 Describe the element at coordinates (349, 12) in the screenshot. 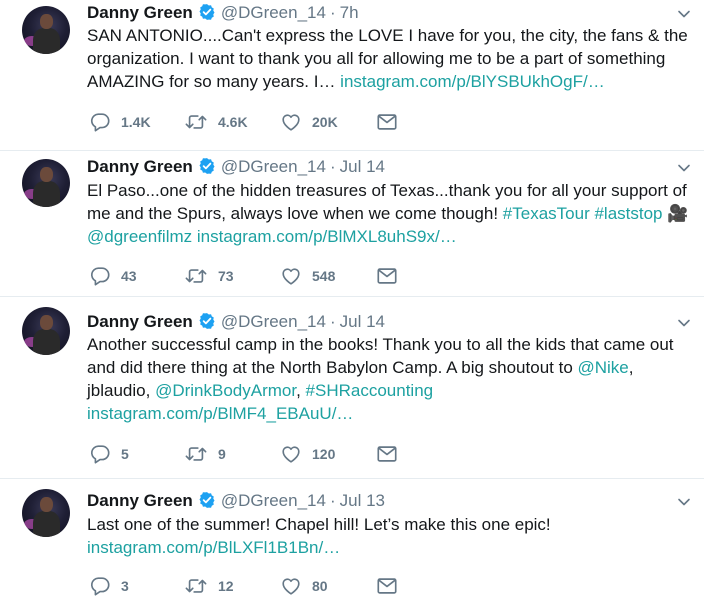

I see `timestamp: 7h` at that location.